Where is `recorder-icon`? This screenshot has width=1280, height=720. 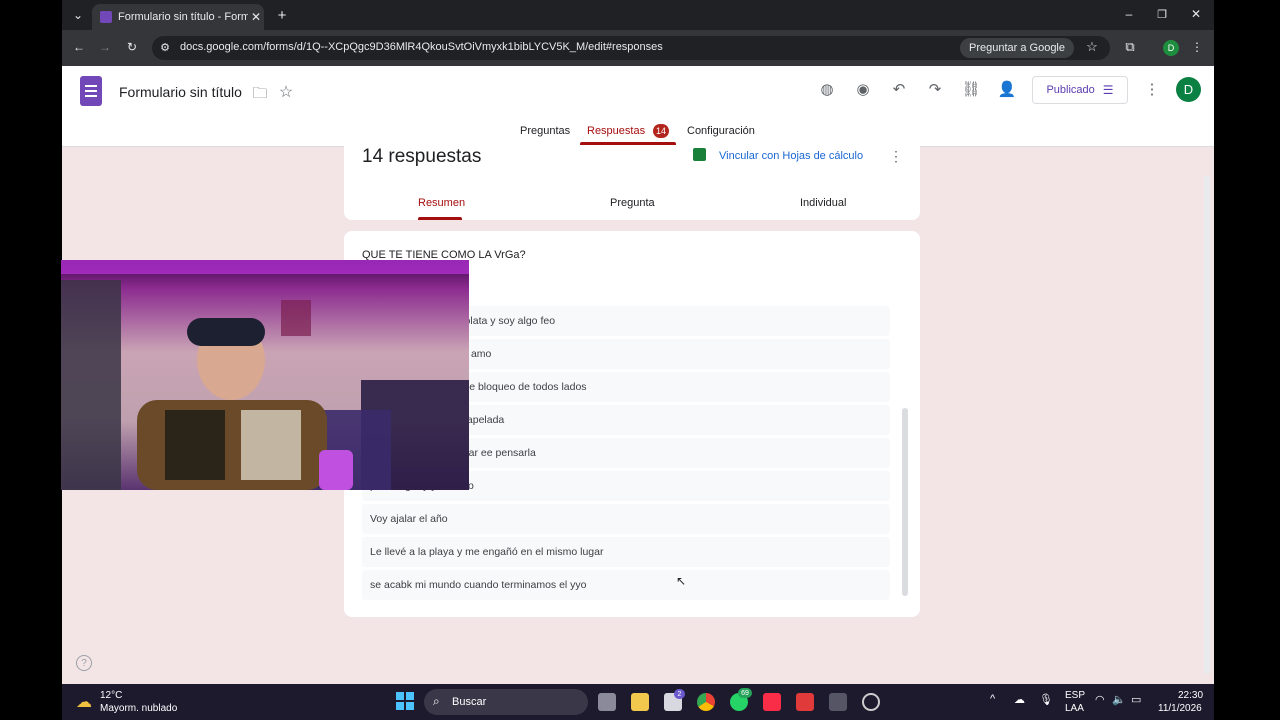
recorder-icon is located at coordinates (805, 702).